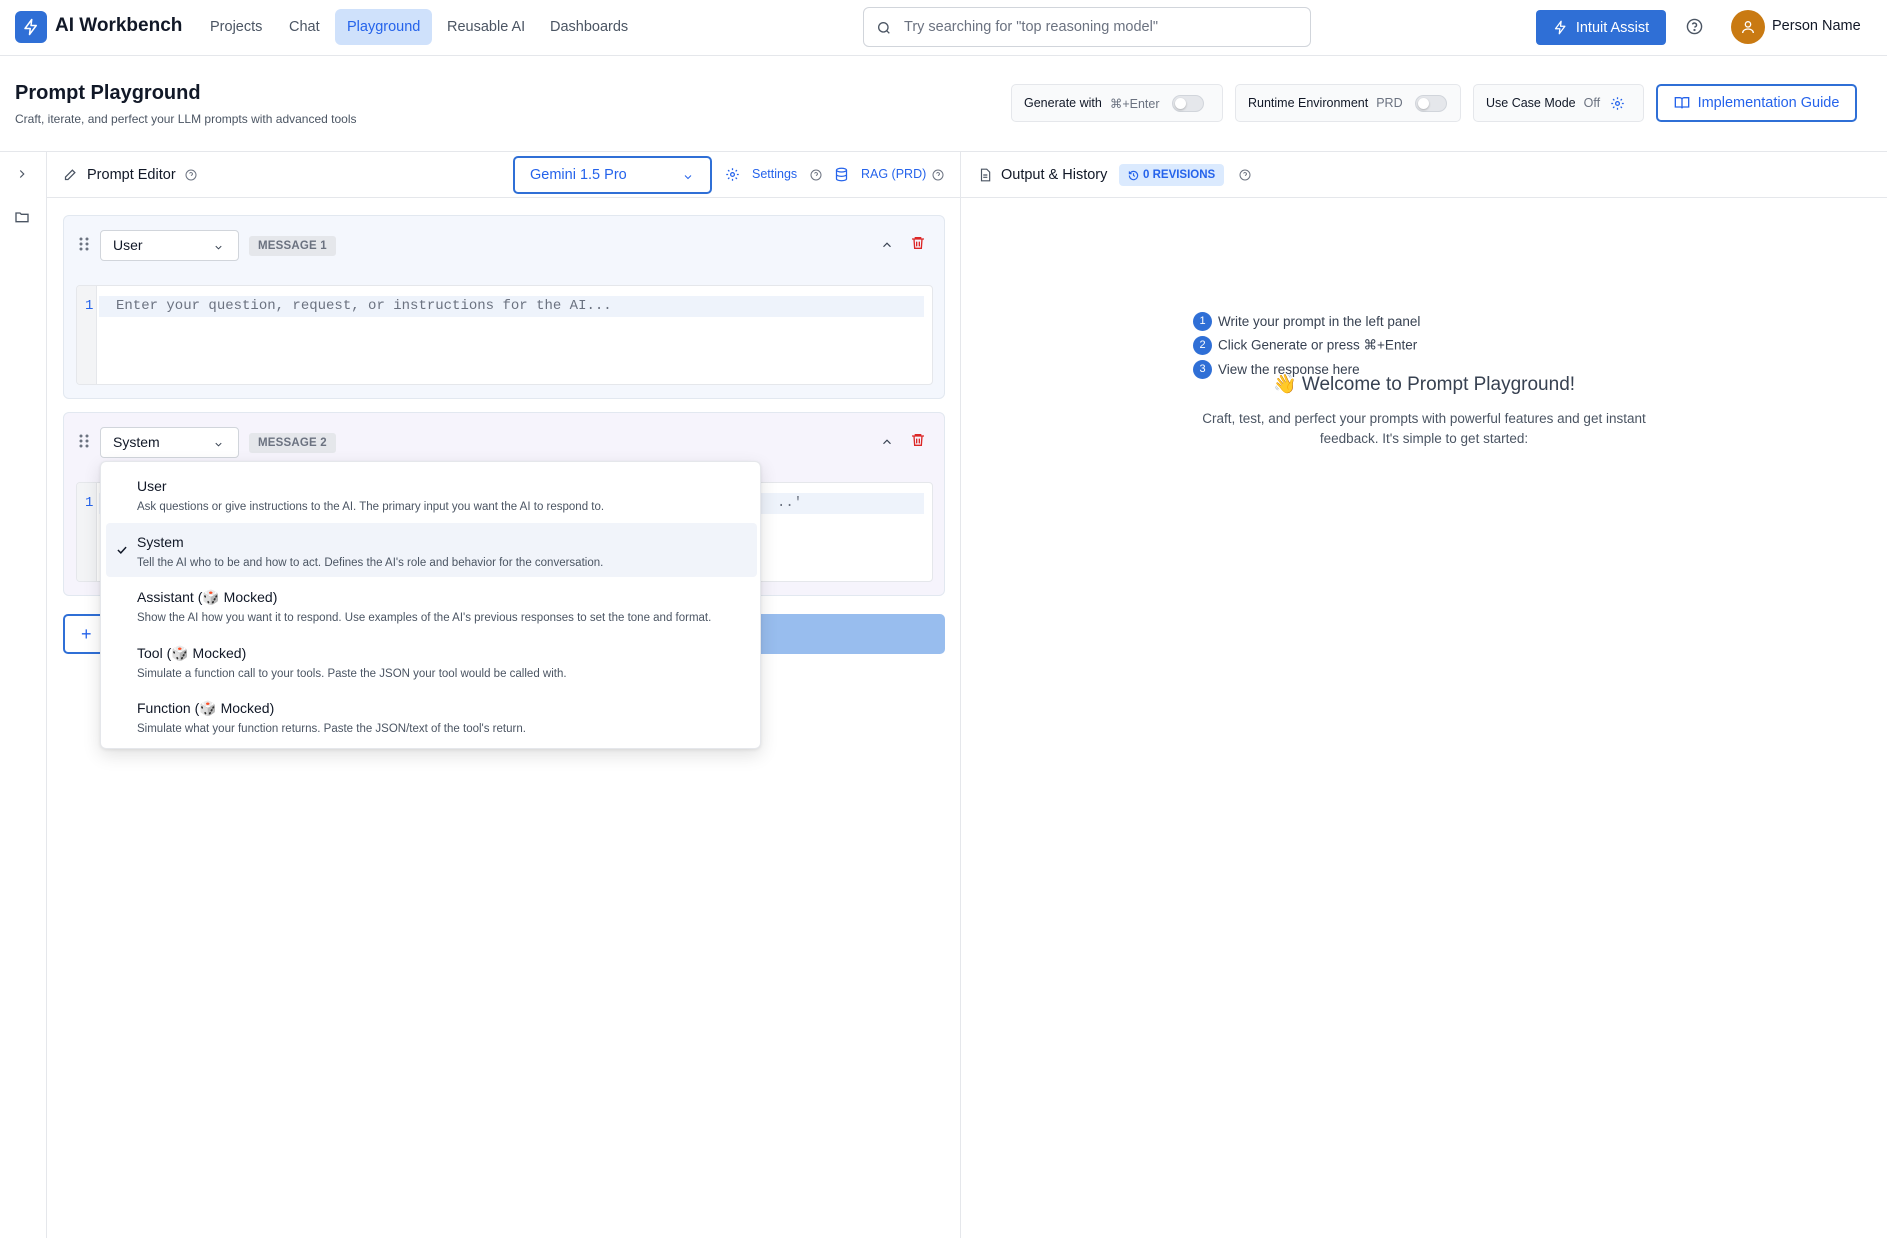 The image size is (1887, 1238). What do you see at coordinates (152, 486) in the screenshot?
I see `role-option-name: User` at bounding box center [152, 486].